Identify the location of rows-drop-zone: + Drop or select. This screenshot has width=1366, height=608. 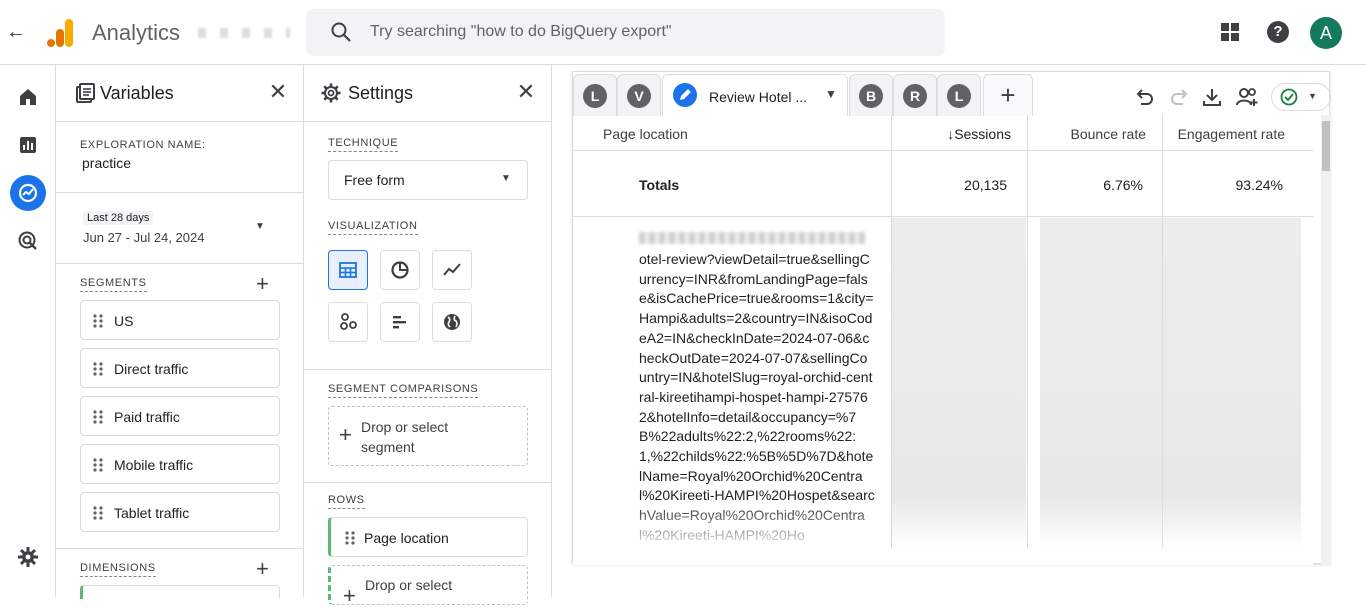
(428, 586).